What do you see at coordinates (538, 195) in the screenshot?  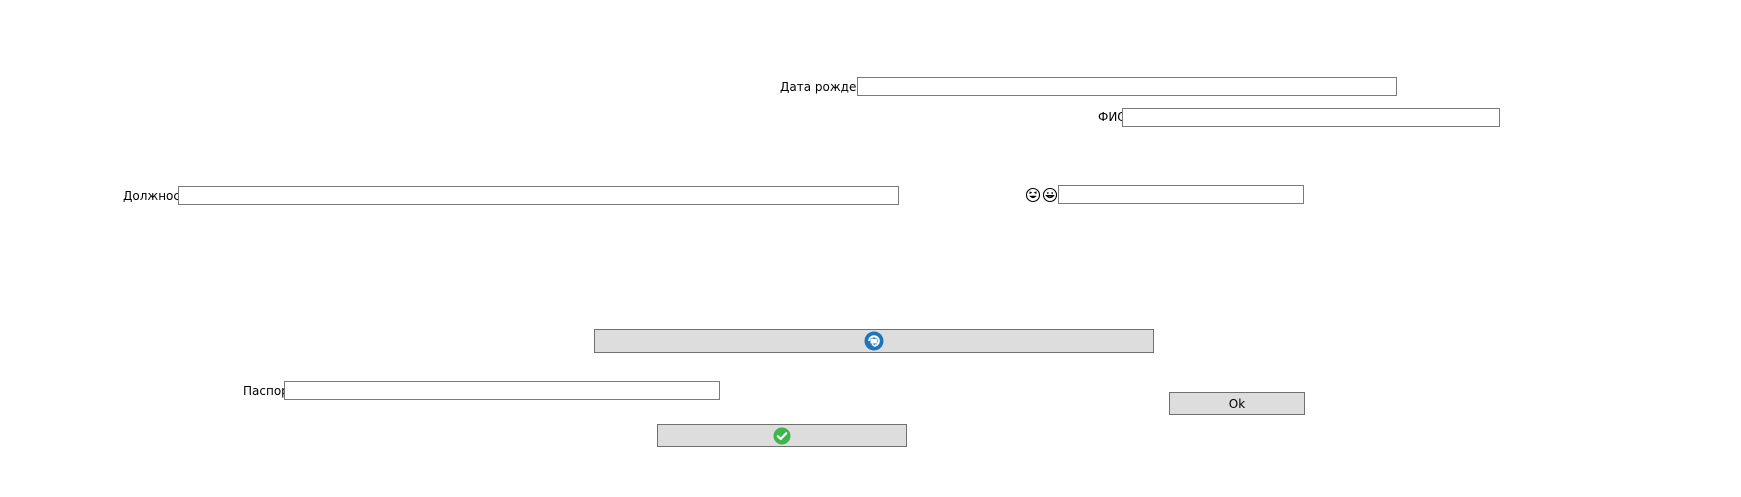 I see `position-field` at bounding box center [538, 195].